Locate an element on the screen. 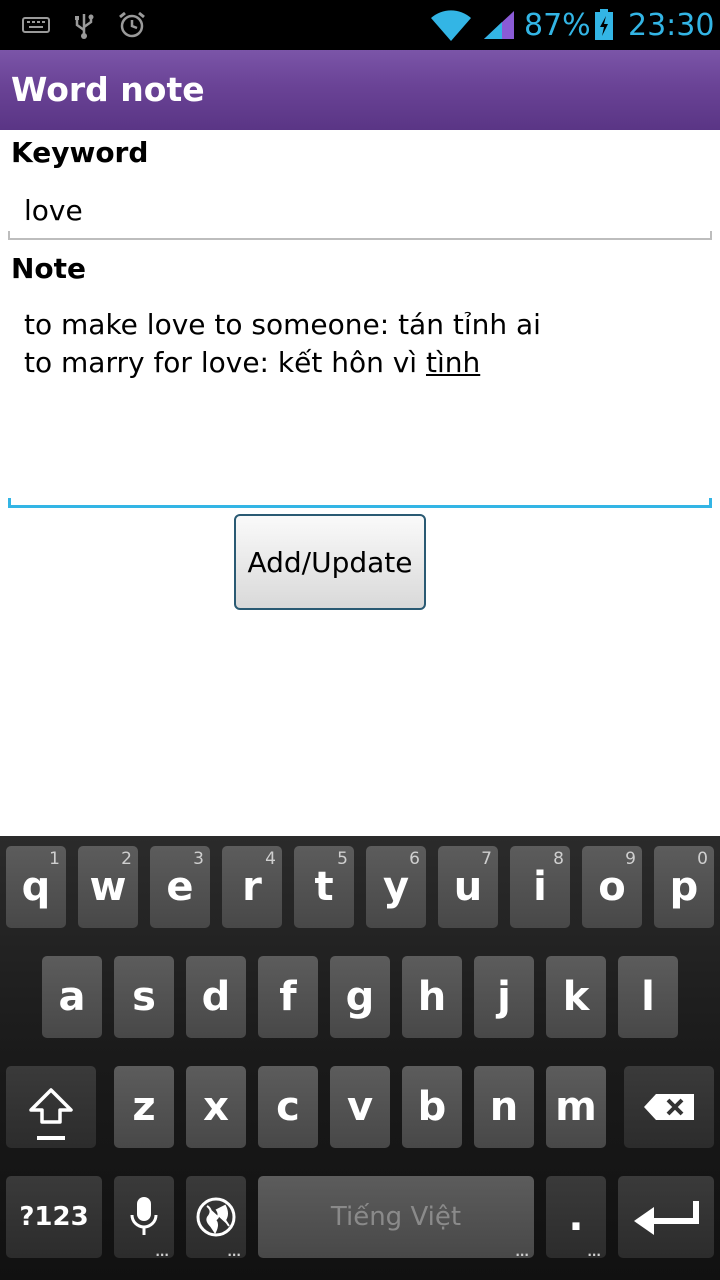  key-u: u7 is located at coordinates (468, 887).